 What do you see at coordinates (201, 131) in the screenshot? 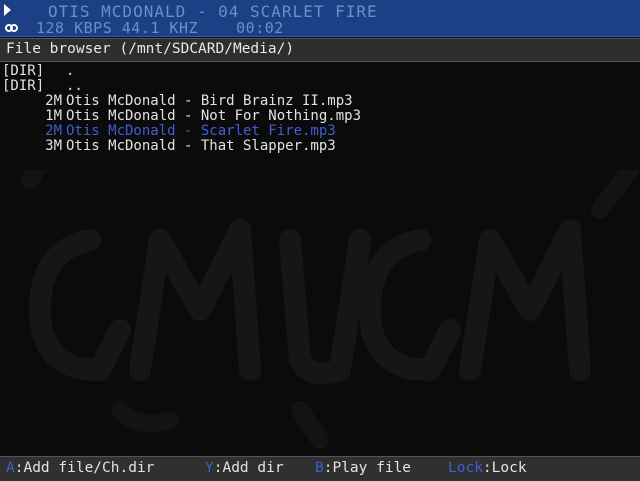
I see `file-name: Otis McDonald - Scarlet Fire.mp3` at bounding box center [201, 131].